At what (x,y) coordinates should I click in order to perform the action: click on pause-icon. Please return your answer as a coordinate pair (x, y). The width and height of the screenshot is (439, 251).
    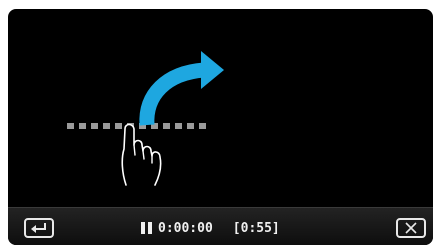
    Looking at the image, I should click on (146, 228).